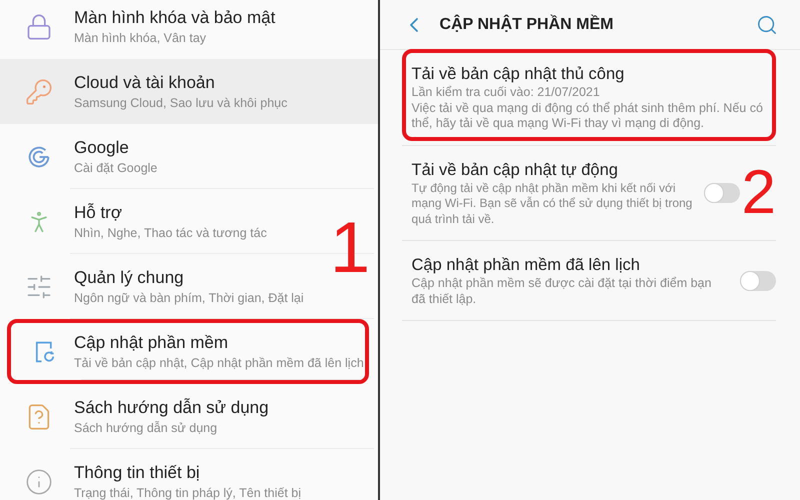  What do you see at coordinates (506, 92) in the screenshot?
I see `option-description: Lần kiểm tra cuối vào: 21/07/2021` at bounding box center [506, 92].